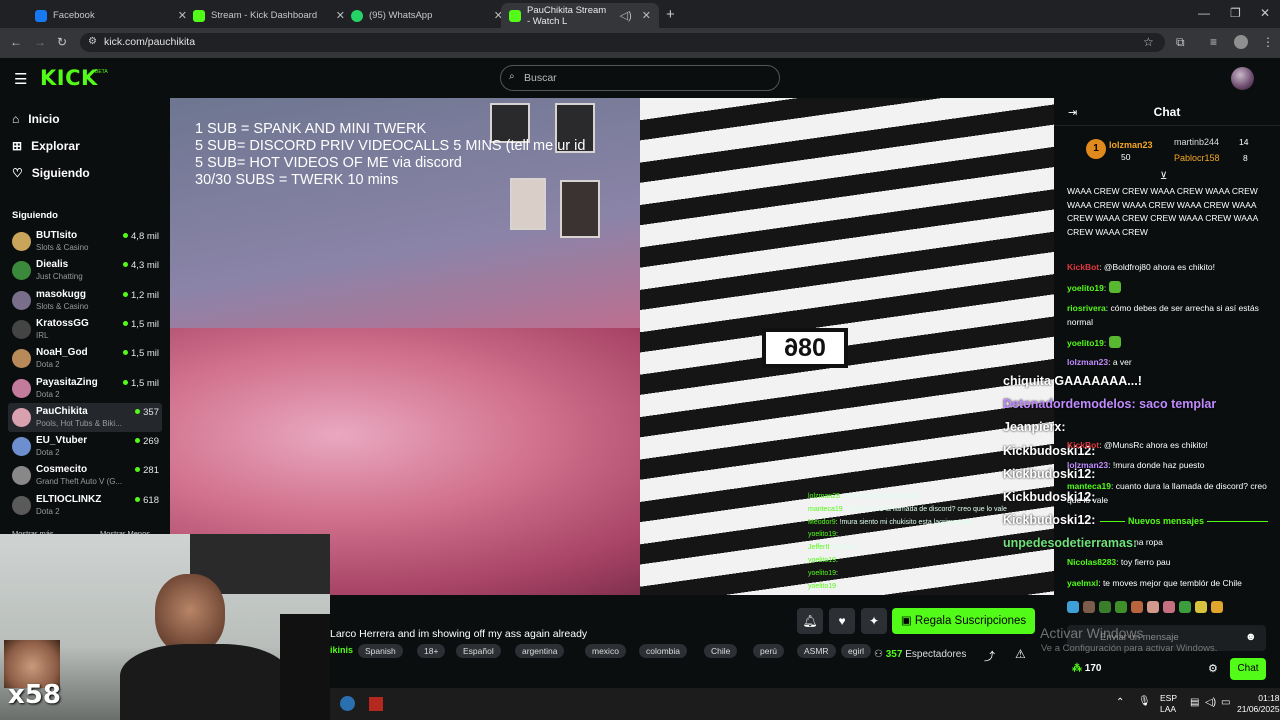  What do you see at coordinates (376, 704) in the screenshot?
I see `dota-icon` at bounding box center [376, 704].